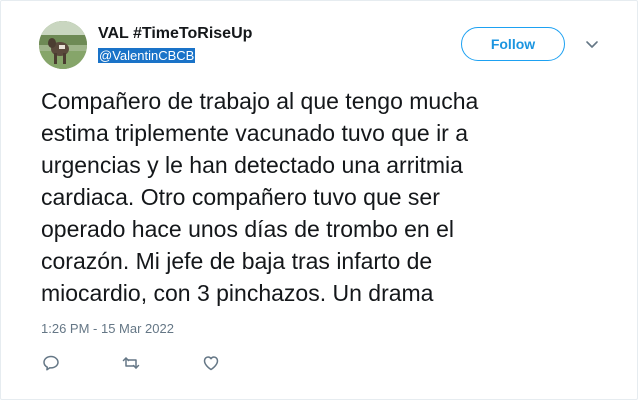 This screenshot has height=400, width=638. What do you see at coordinates (513, 44) in the screenshot?
I see `follow-button: Follow` at bounding box center [513, 44].